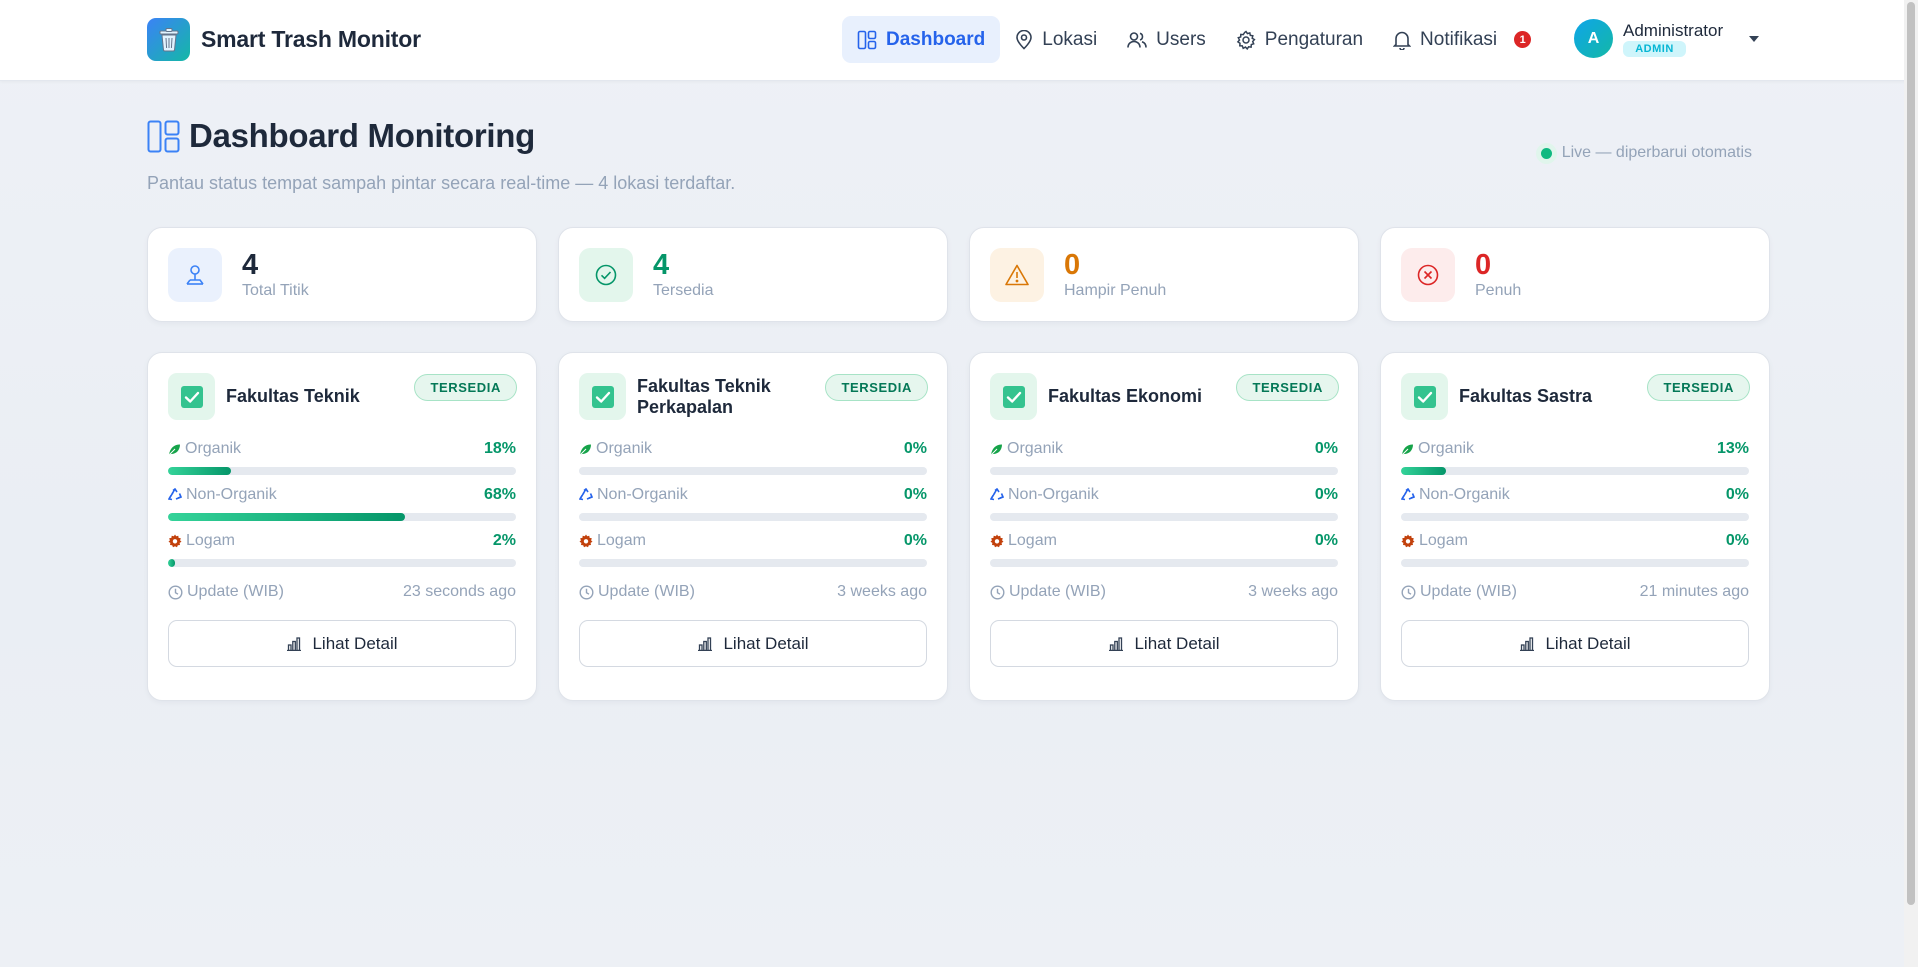 Image resolution: width=1918 pixels, height=967 pixels. What do you see at coordinates (1732, 448) in the screenshot?
I see `metric-percent: 13%` at bounding box center [1732, 448].